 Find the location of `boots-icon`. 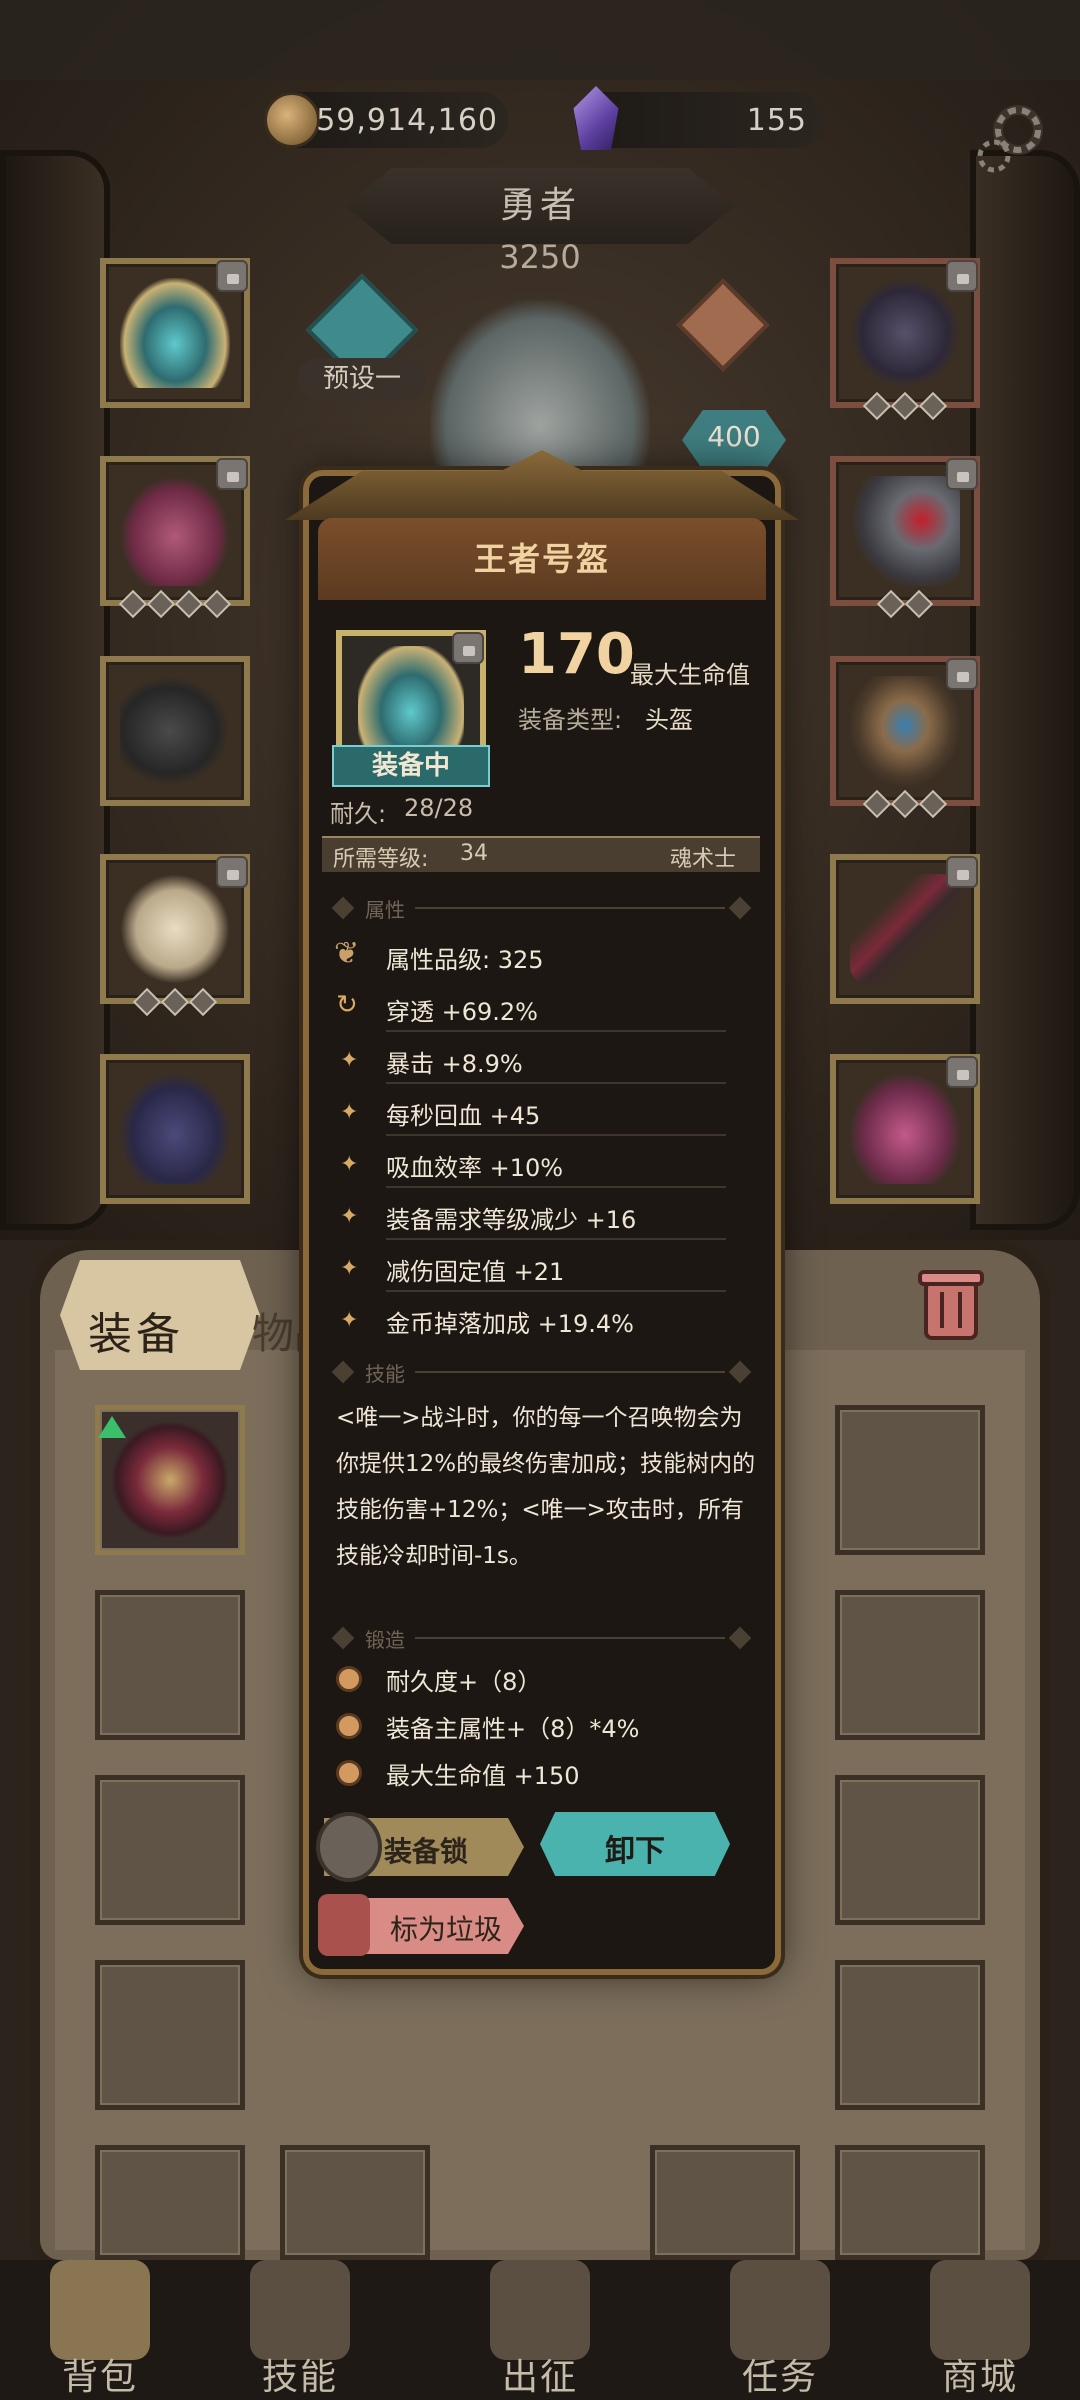

boots-icon is located at coordinates (175, 1129).